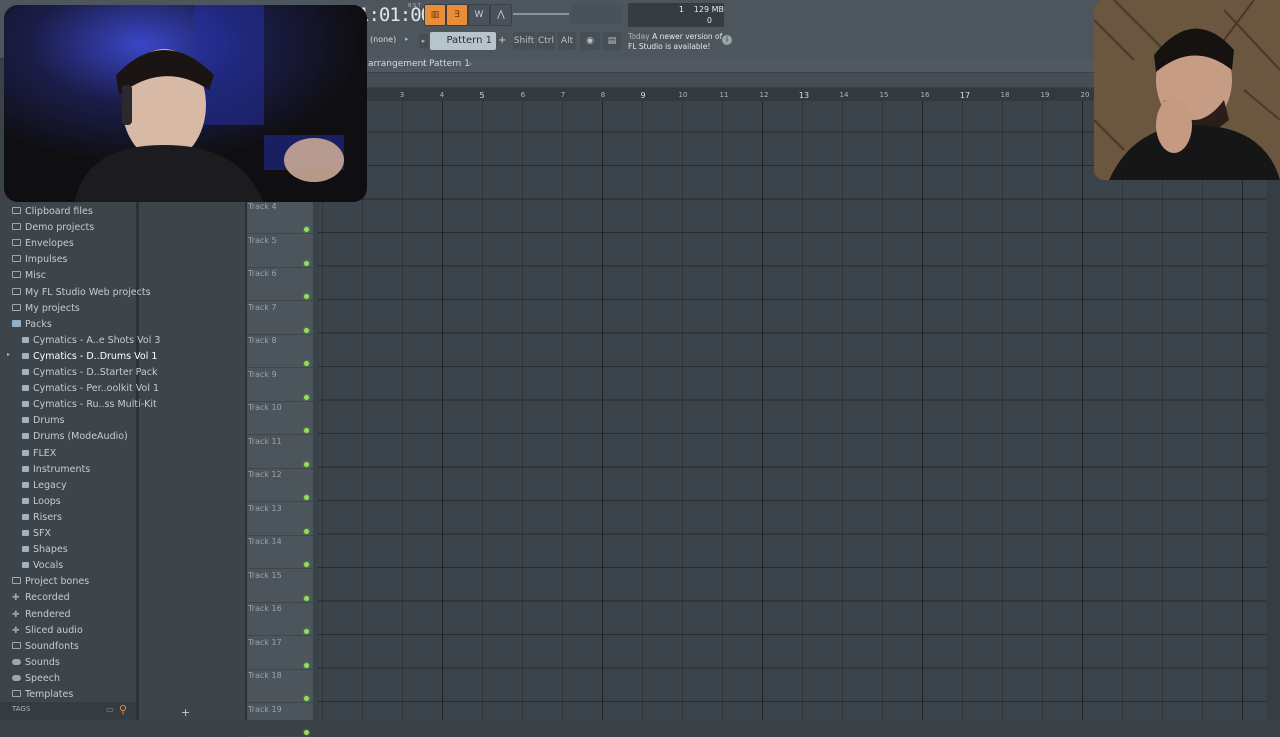 The image size is (1280, 737). I want to click on browser-pack-item: Instruments, so click(56, 469).